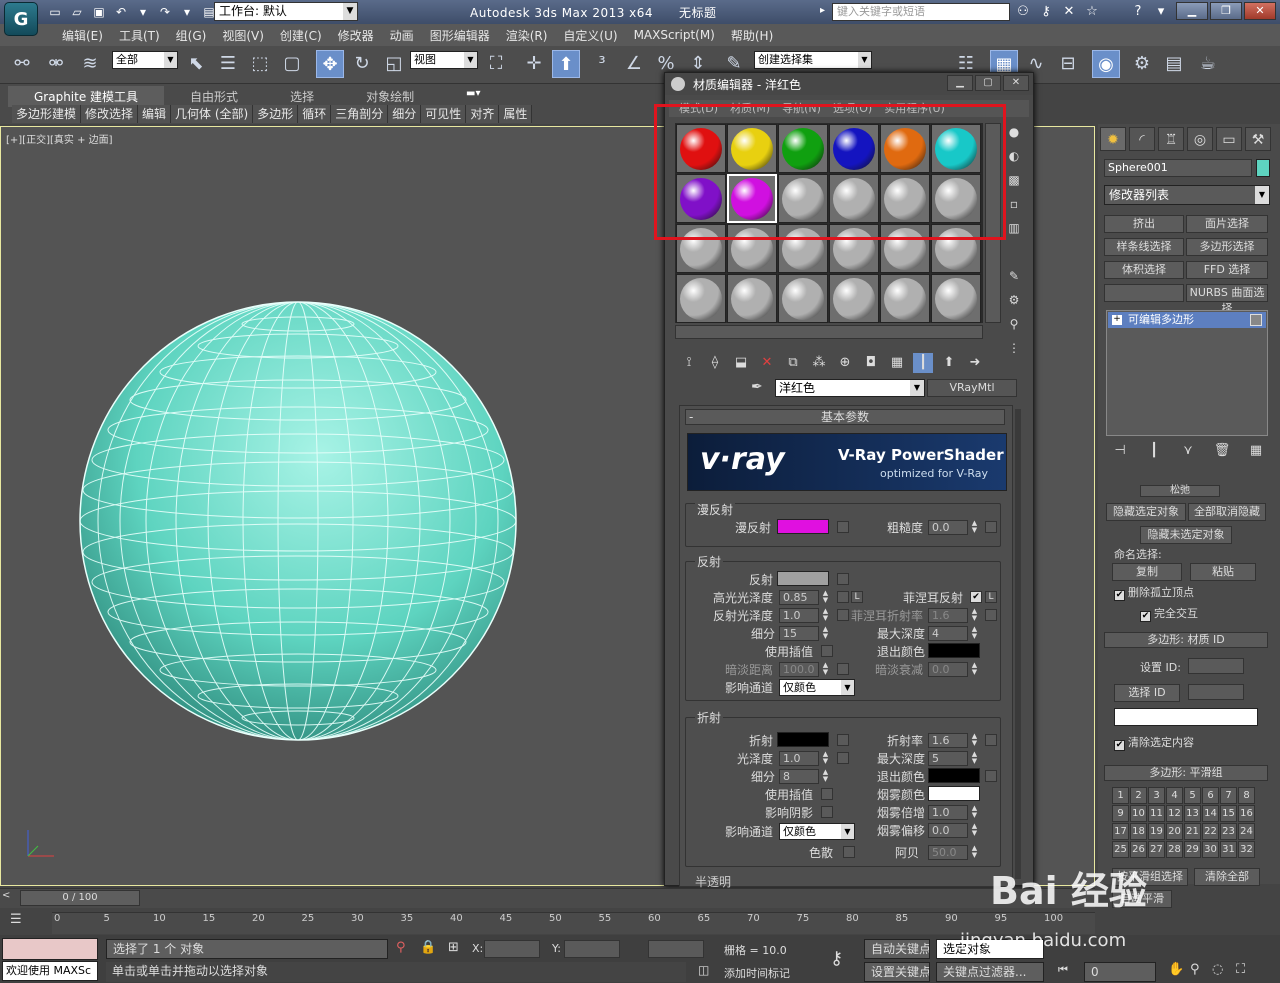  Describe the element at coordinates (1154, 452) in the screenshot. I see `show-end-result-icon: ┃` at that location.